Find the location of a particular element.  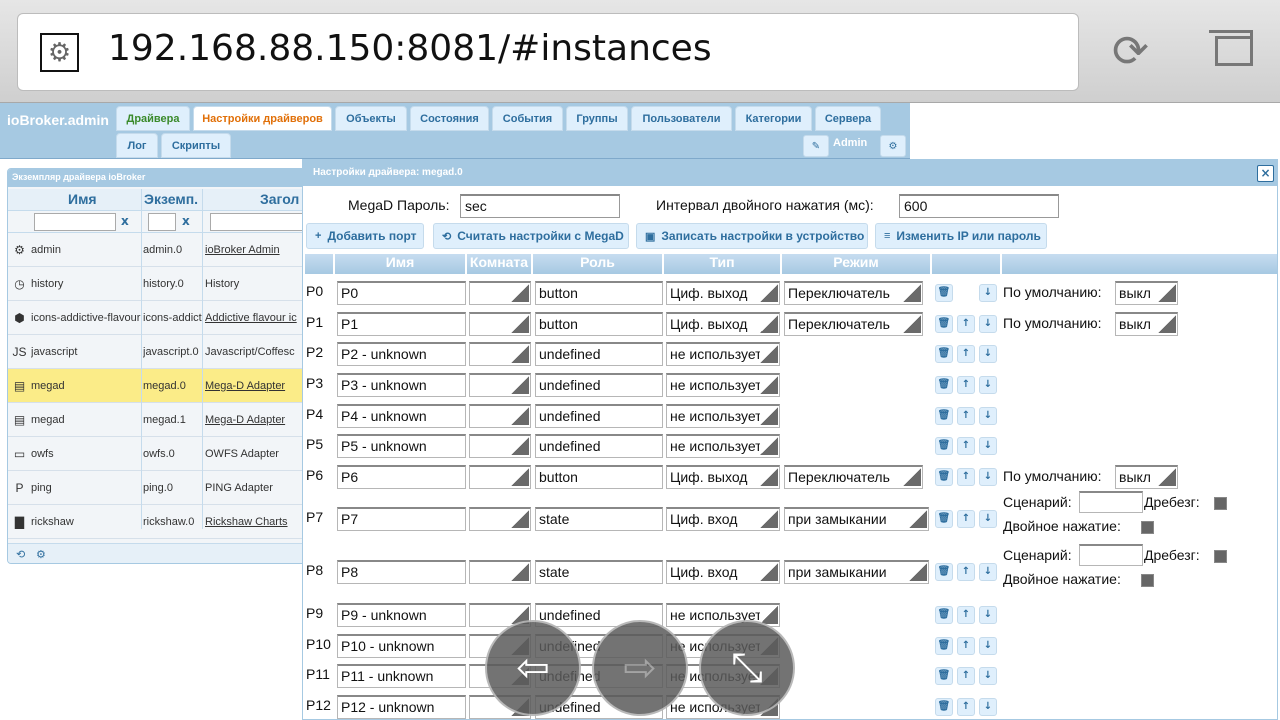

address-bar: ⚙ 192.168.88.150:8081/#instances is located at coordinates (548, 52).